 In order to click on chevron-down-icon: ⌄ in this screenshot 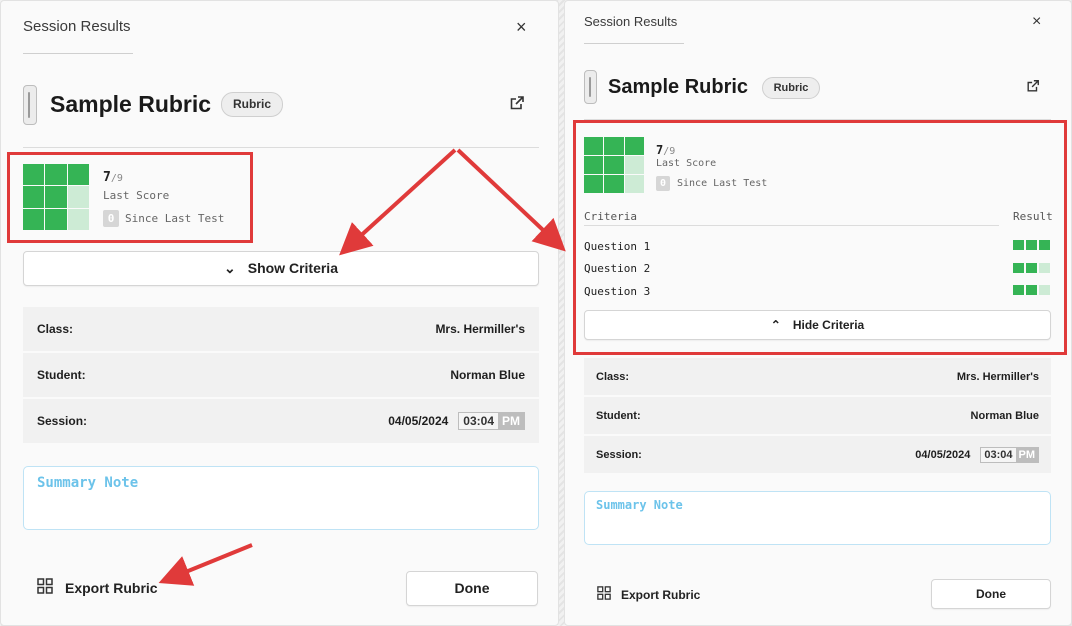, I will do `click(230, 268)`.